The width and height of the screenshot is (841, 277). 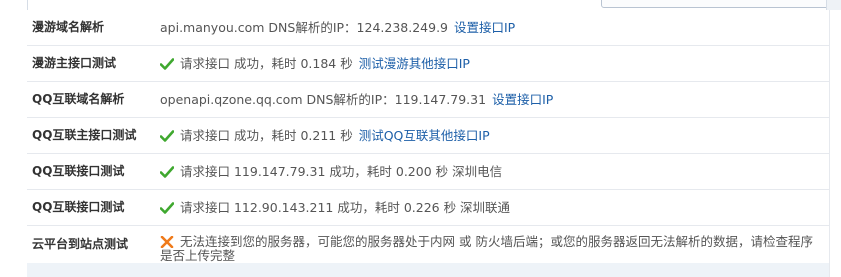 What do you see at coordinates (266, 135) in the screenshot?
I see `row-text: 请求接口 成功，耗时 0.211 秒` at bounding box center [266, 135].